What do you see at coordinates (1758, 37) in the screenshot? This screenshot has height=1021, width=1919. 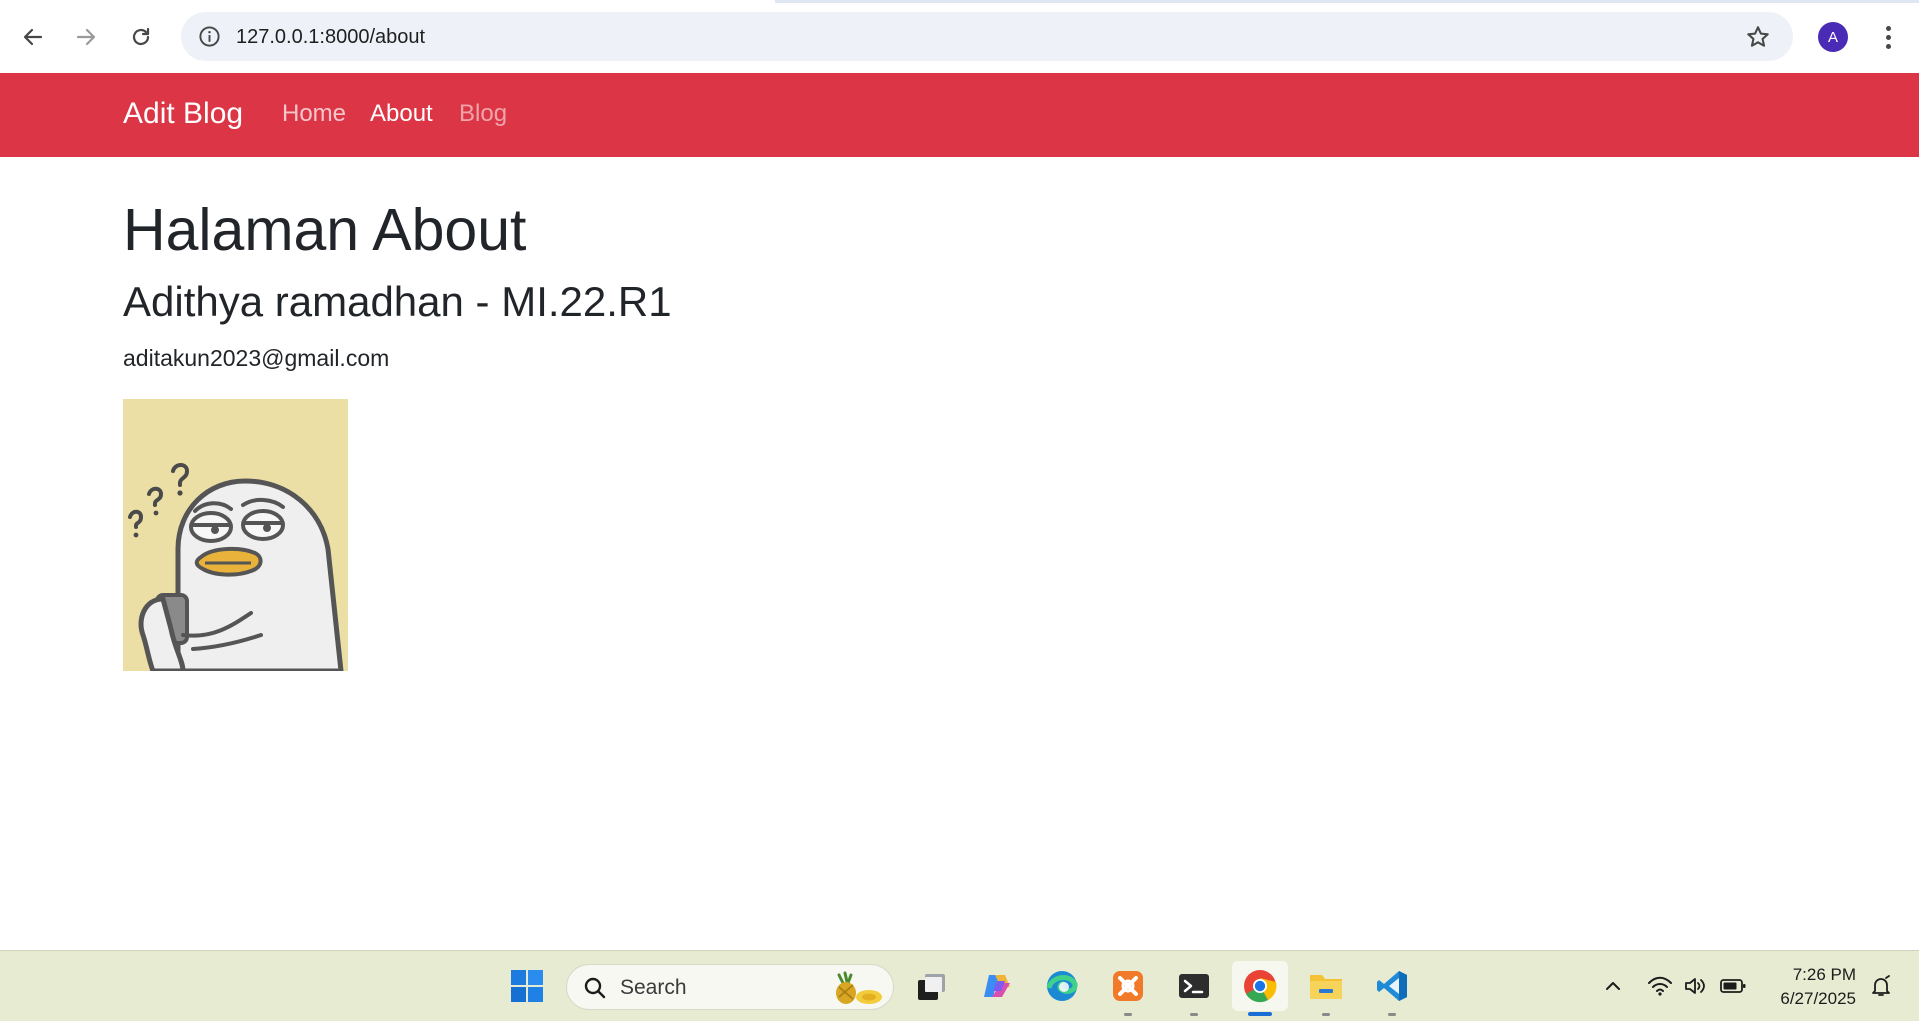 I see `bookmark-star-icon` at bounding box center [1758, 37].